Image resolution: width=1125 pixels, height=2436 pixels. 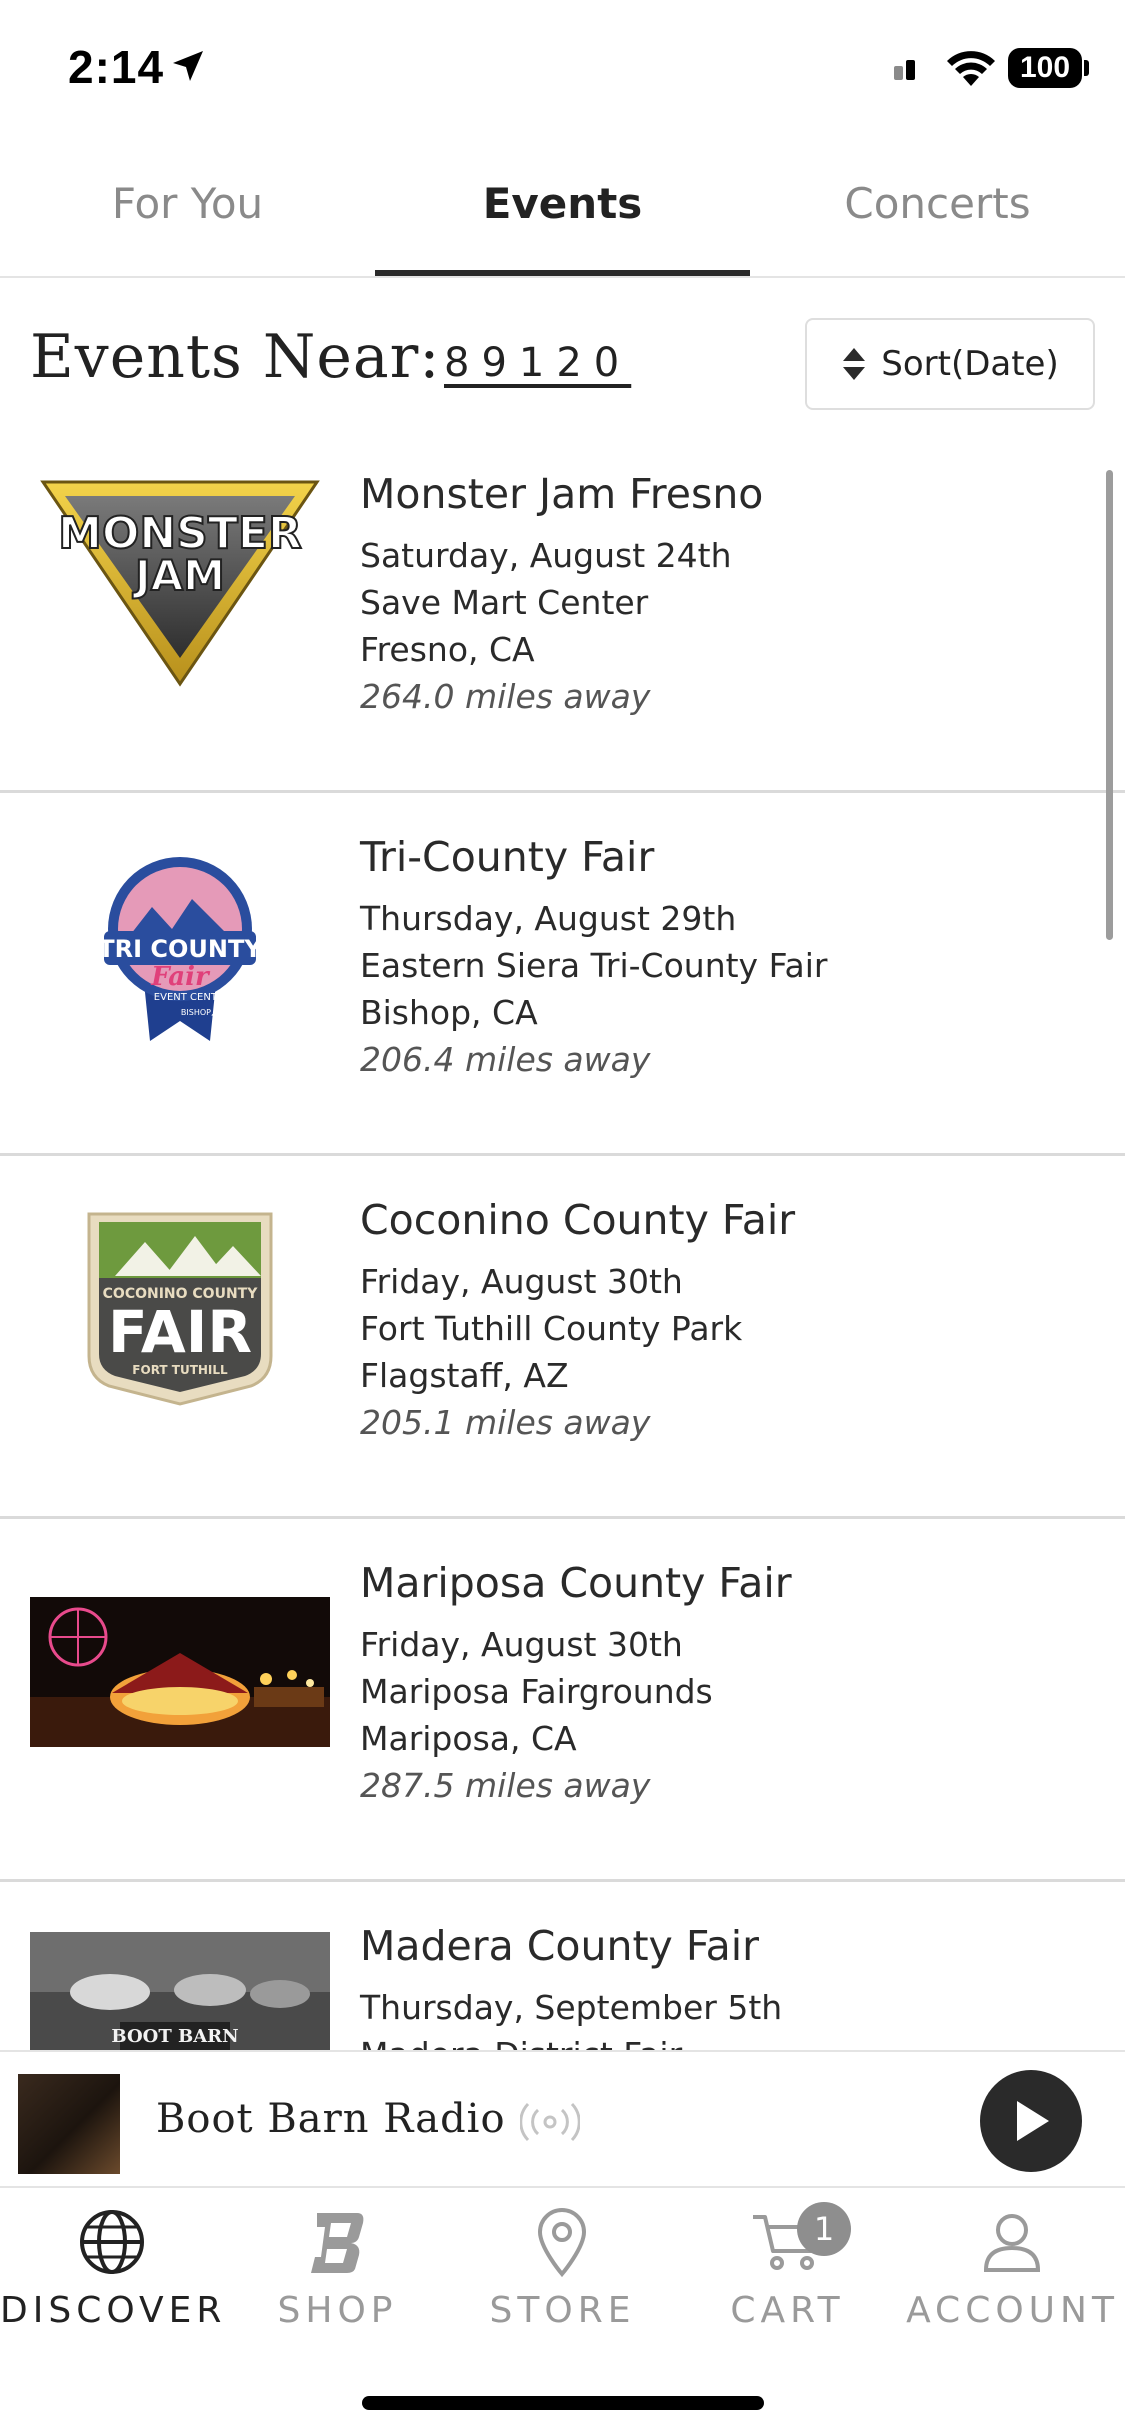 I want to click on nav-account: ACCOUNT, so click(x=1012, y=2273).